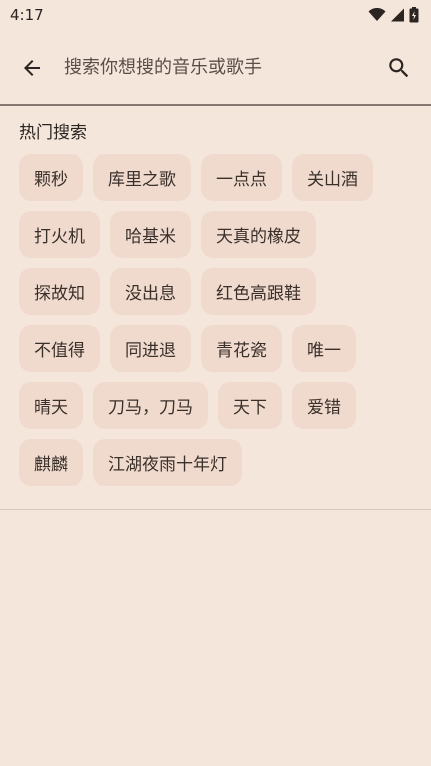  I want to click on tag-row: 麒麟 江湖夜雨十年灯, so click(219, 462).